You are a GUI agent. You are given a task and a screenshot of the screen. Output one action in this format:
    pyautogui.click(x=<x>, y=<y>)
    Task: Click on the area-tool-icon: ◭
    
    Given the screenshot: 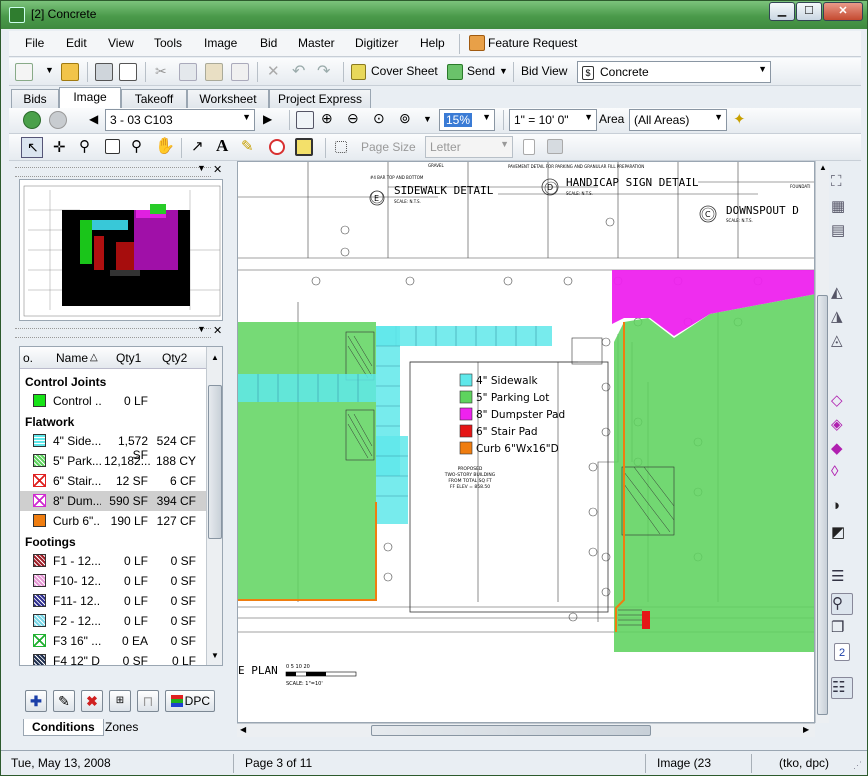 What is the action you would take?
    pyautogui.click(x=842, y=294)
    